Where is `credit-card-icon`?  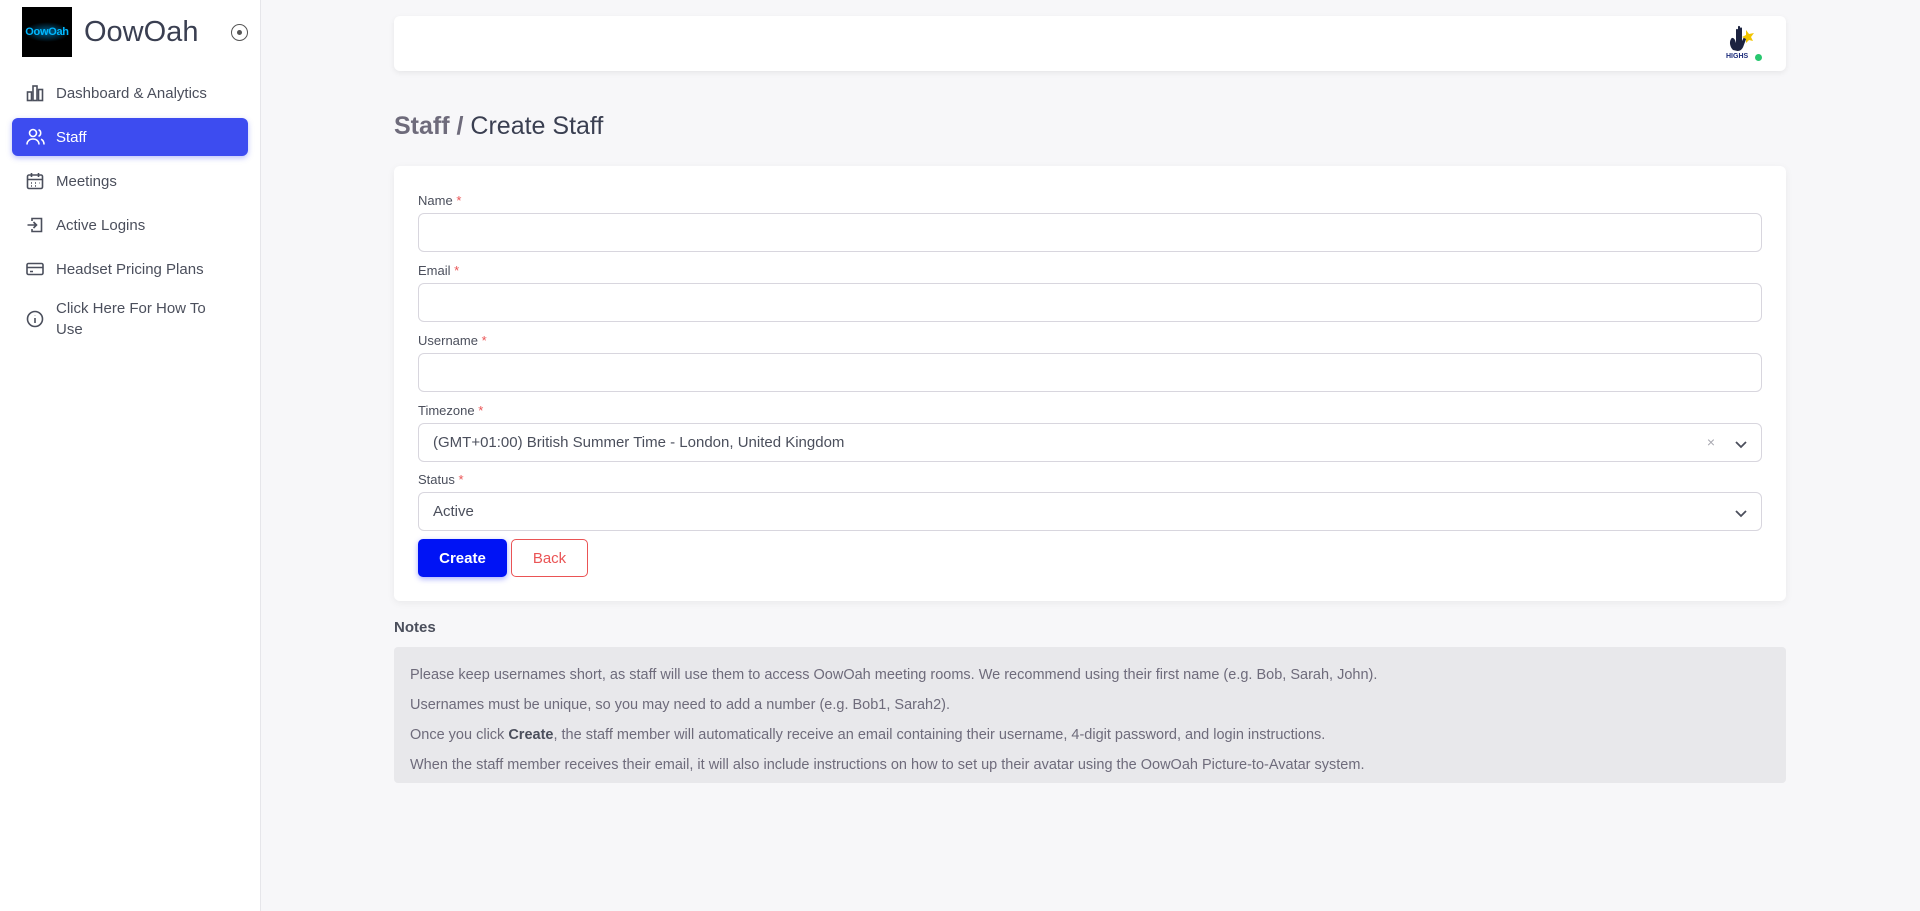
credit-card-icon is located at coordinates (35, 269).